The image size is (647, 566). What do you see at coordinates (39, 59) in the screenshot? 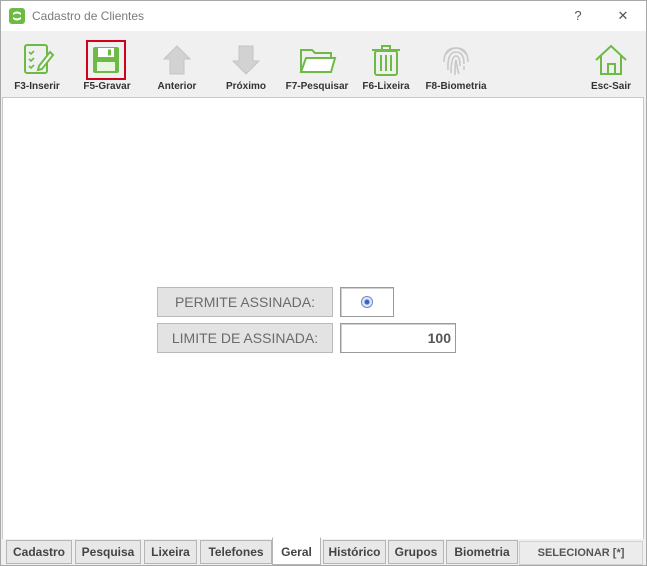
I see `edit-form-icon` at bounding box center [39, 59].